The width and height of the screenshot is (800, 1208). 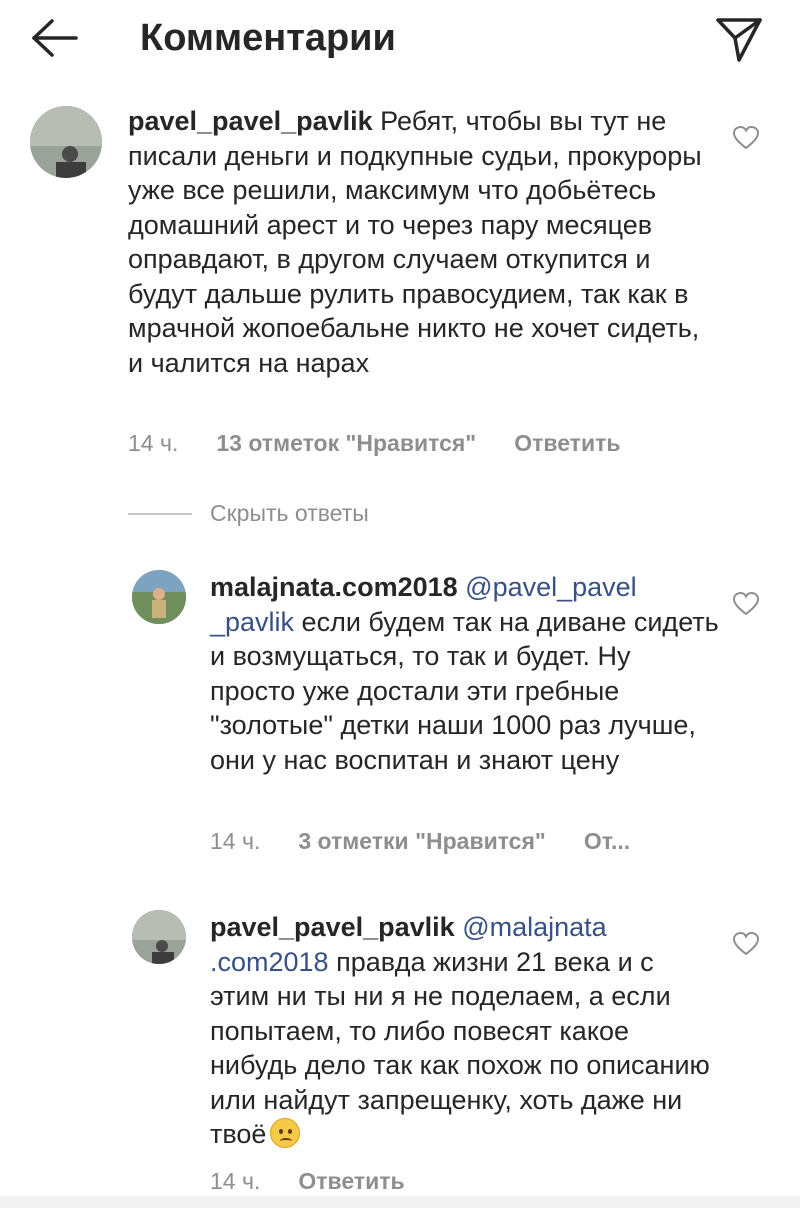 What do you see at coordinates (285, 1133) in the screenshot?
I see `slightly-frowning-face-icon` at bounding box center [285, 1133].